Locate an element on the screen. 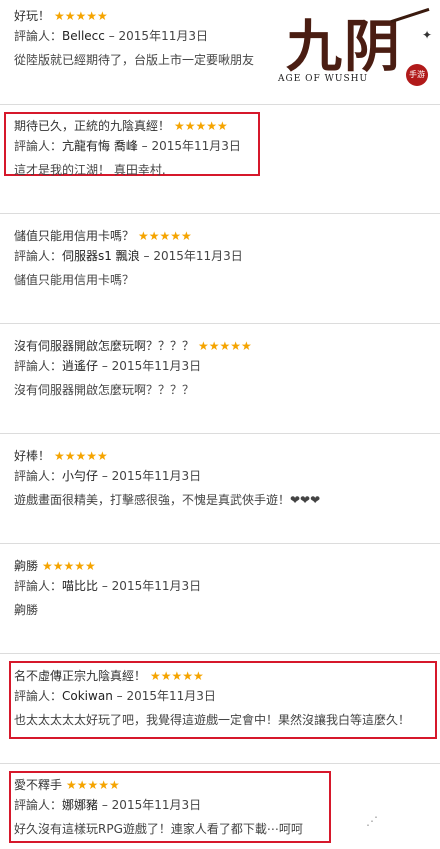 The width and height of the screenshot is (440, 849). review-meta: 評論人：伺服器s1 飄浪 – 2015年11月3日 is located at coordinates (128, 256).